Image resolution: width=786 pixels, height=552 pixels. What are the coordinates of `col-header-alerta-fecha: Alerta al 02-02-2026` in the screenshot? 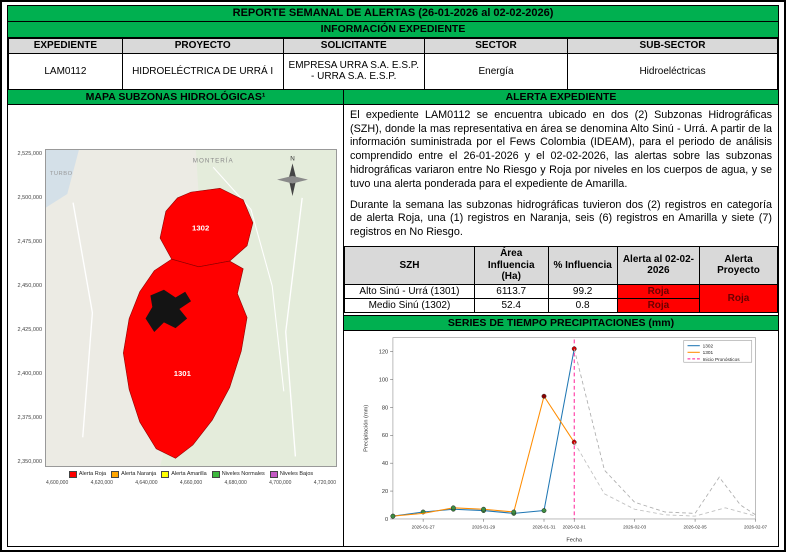 It's located at (658, 265).